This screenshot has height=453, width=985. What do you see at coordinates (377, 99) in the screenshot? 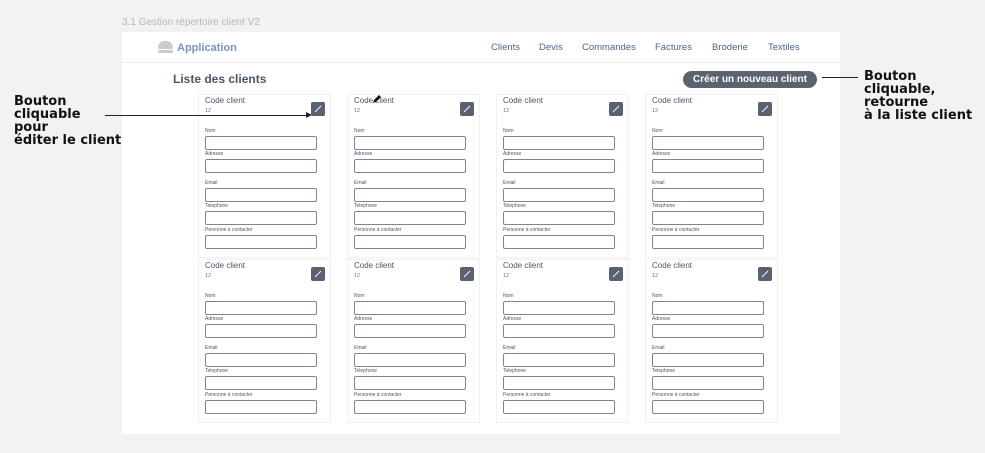
I see `pencil-cursor-icon` at bounding box center [377, 99].